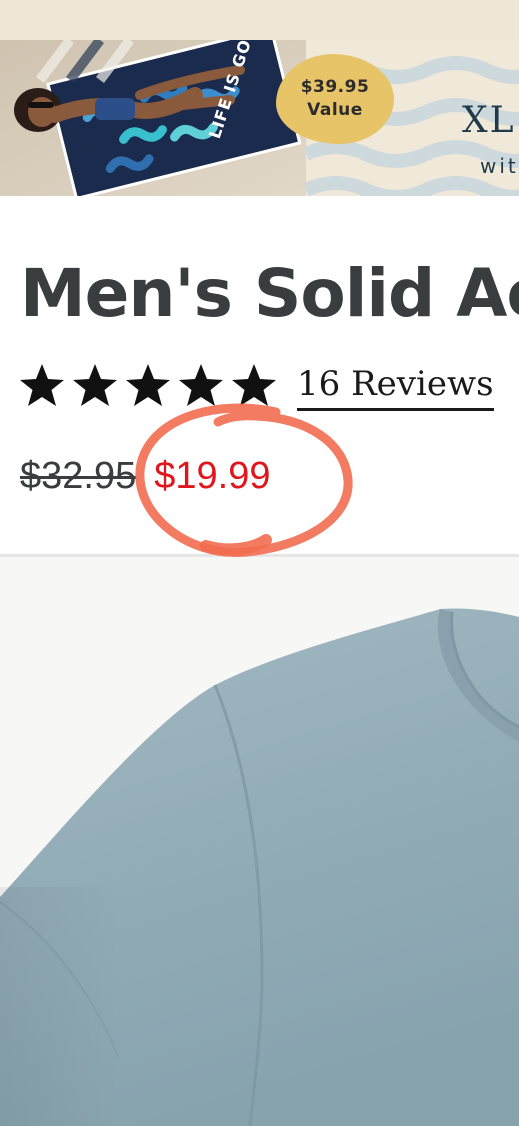 The image size is (519, 1126). I want to click on price-row: $32.95 $19.99, so click(145, 476).